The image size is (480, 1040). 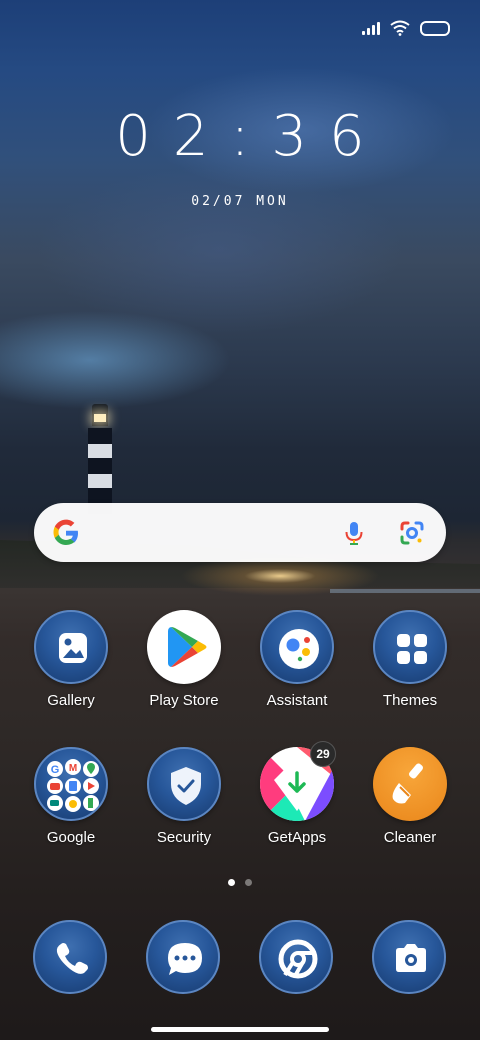 What do you see at coordinates (297, 700) in the screenshot?
I see `app-label: Assistant` at bounding box center [297, 700].